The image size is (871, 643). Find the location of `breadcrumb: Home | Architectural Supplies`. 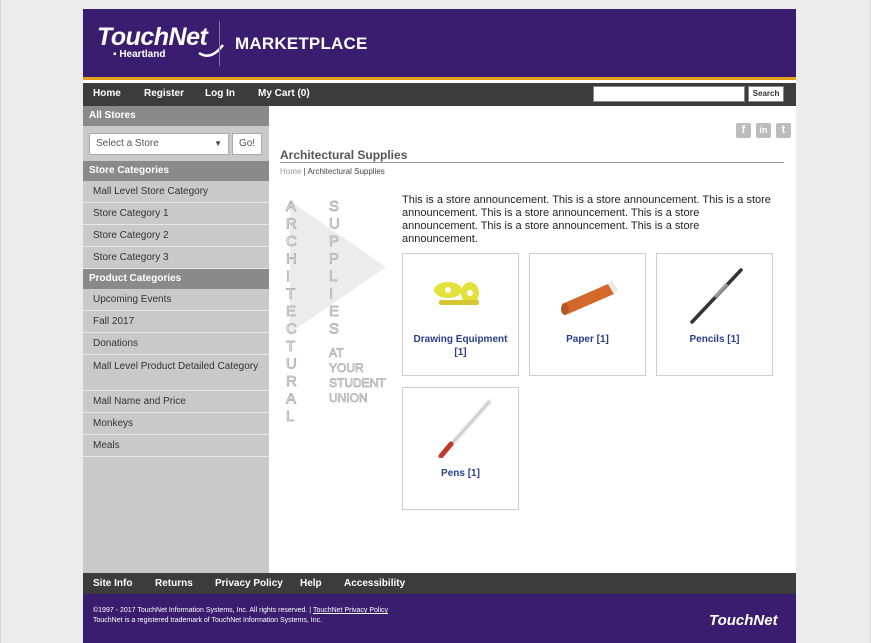

breadcrumb: Home | Architectural Supplies is located at coordinates (332, 171).